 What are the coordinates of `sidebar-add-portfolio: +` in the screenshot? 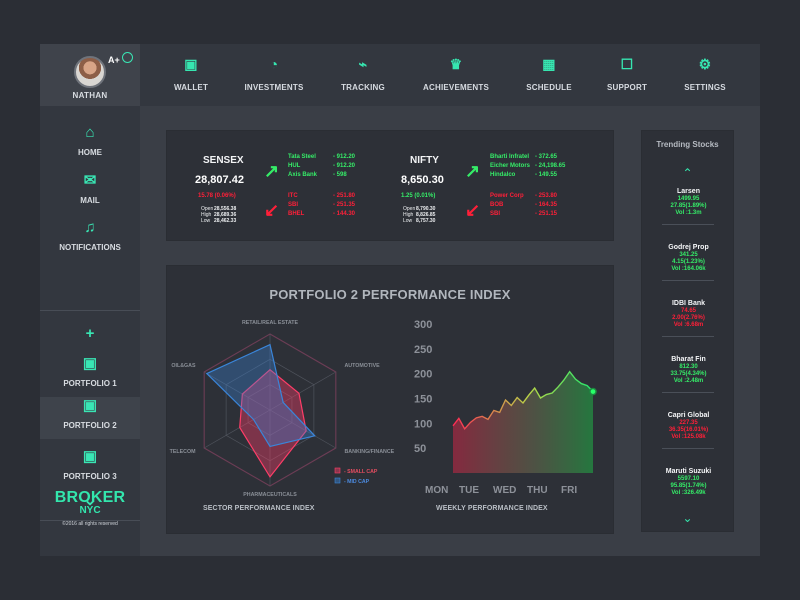 It's located at (90, 336).